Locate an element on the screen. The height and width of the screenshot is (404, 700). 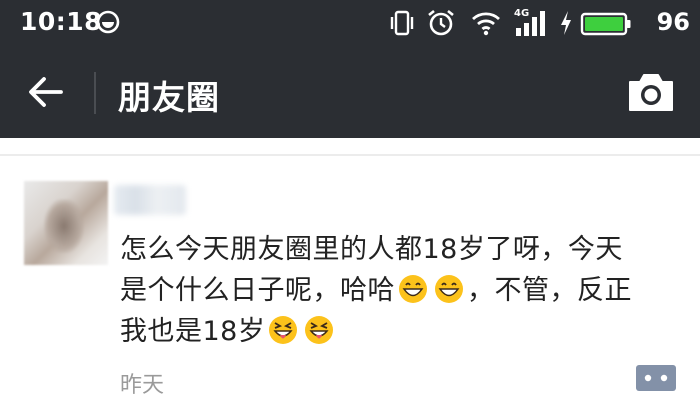
more-dots-icon is located at coordinates (656, 378).